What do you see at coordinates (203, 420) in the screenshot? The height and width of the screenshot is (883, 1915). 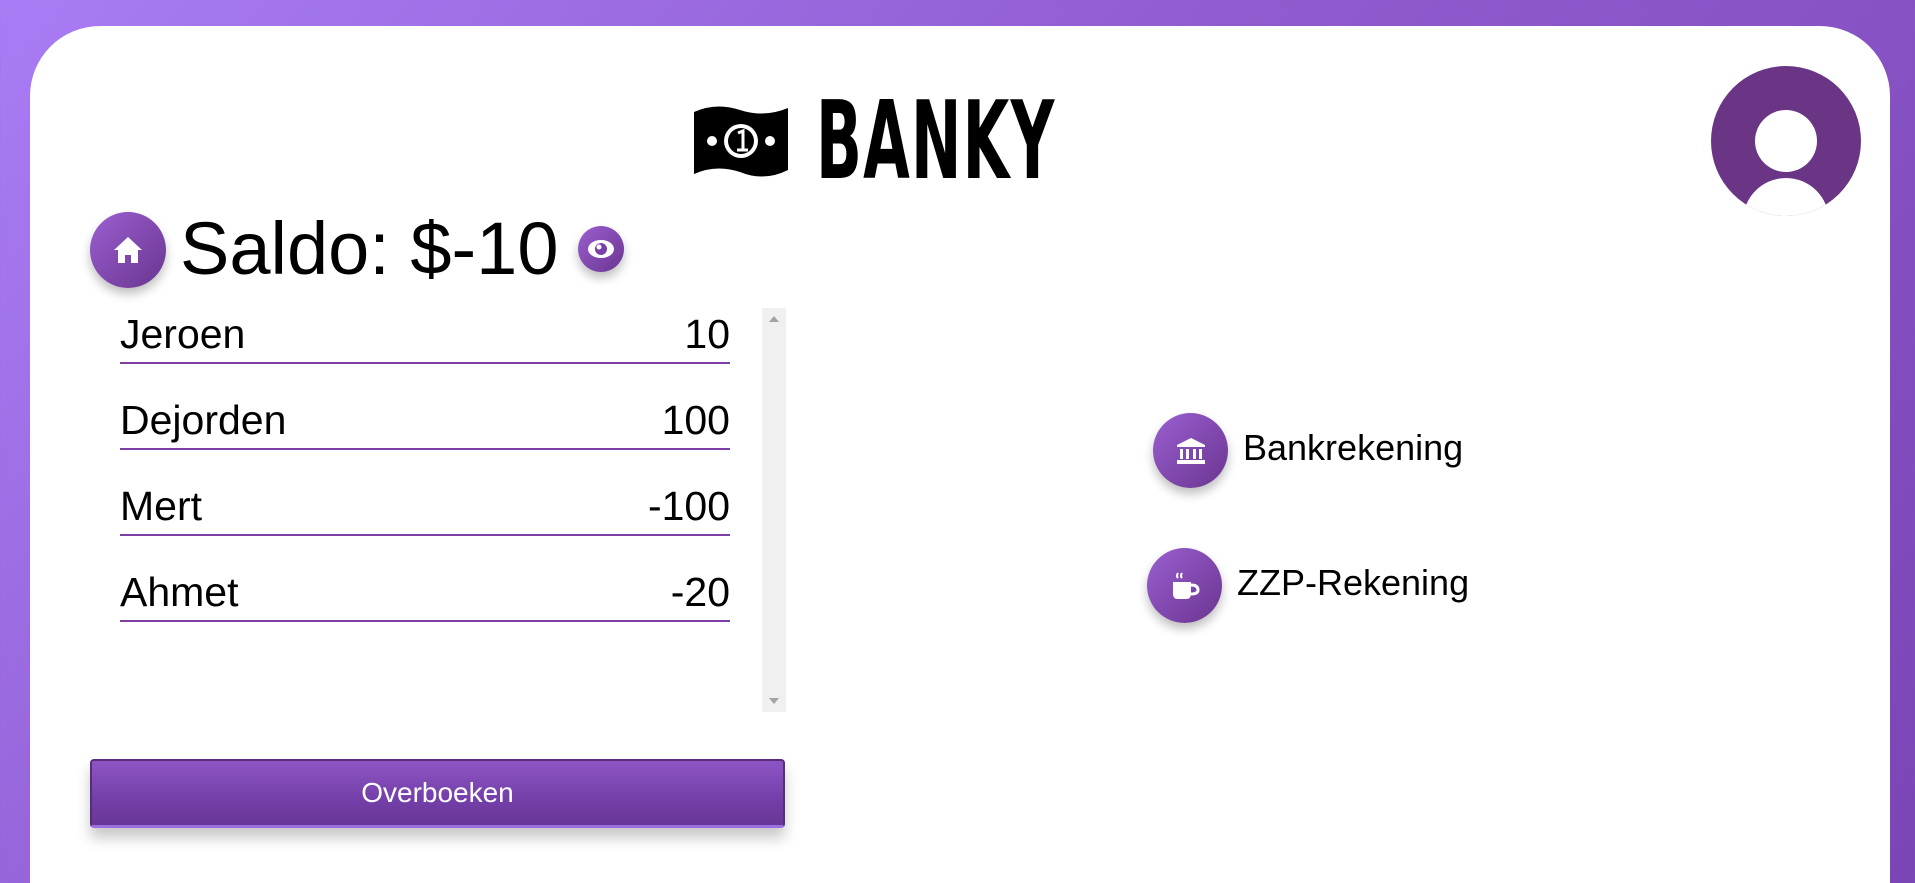 I see `transaction-name: Dejorden` at bounding box center [203, 420].